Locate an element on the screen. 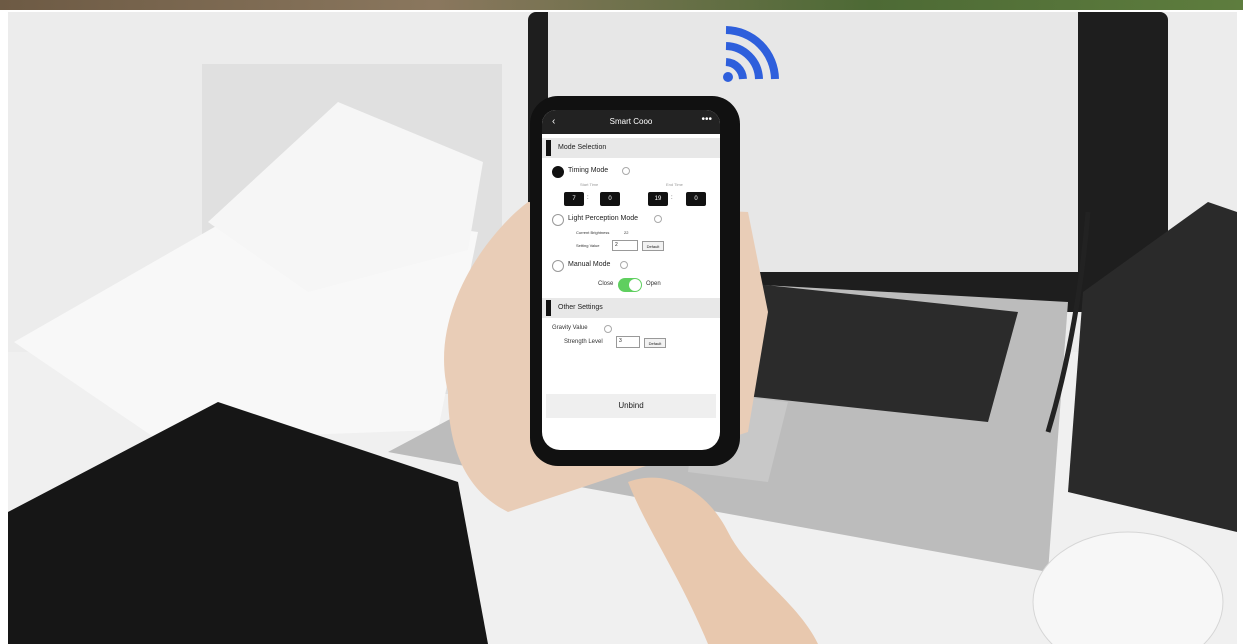  light-mode-radio is located at coordinates (558, 220).